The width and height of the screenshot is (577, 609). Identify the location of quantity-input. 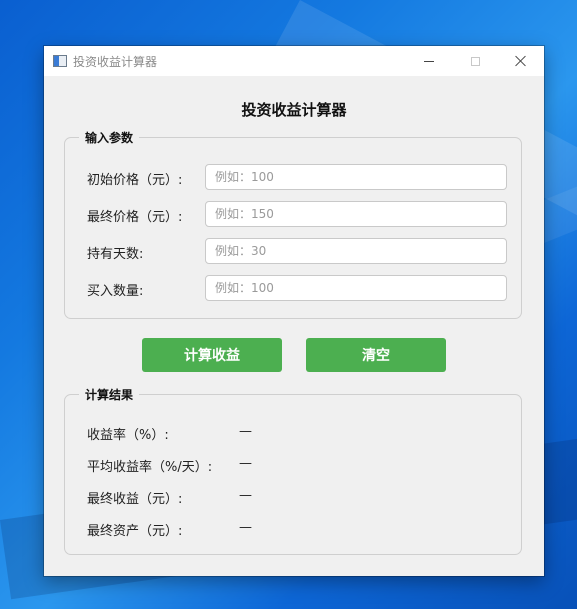
(356, 288).